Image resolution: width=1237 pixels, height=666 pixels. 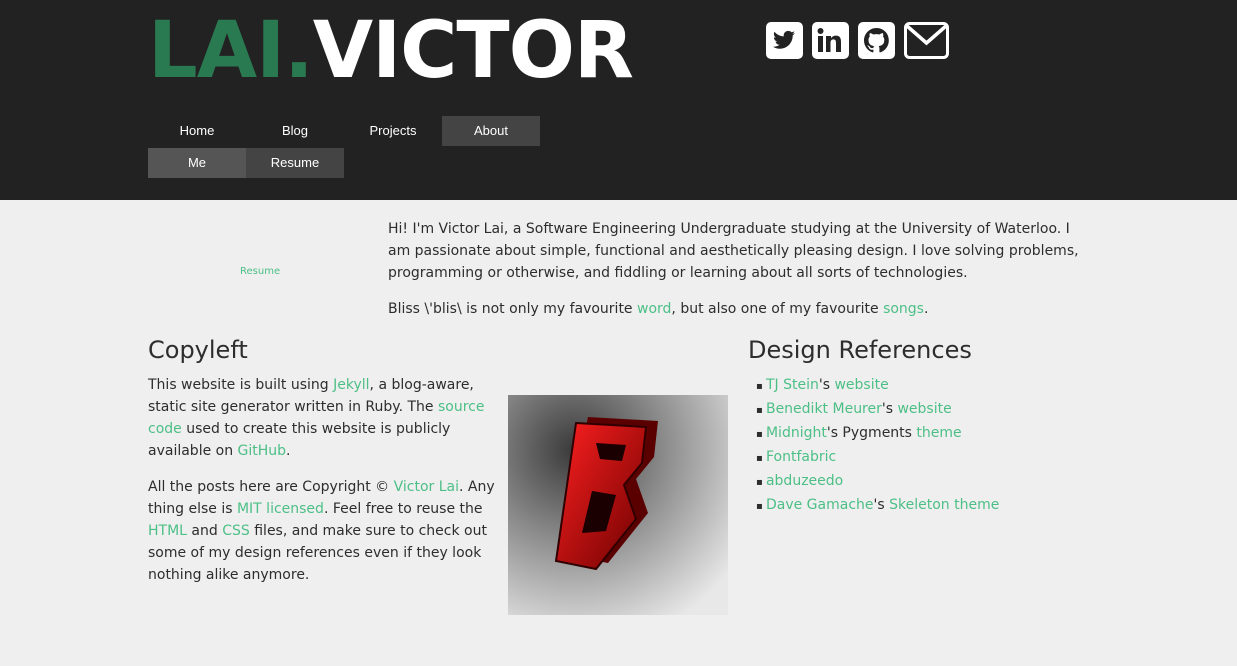 What do you see at coordinates (830, 40) in the screenshot?
I see `linkedin-icon` at bounding box center [830, 40].